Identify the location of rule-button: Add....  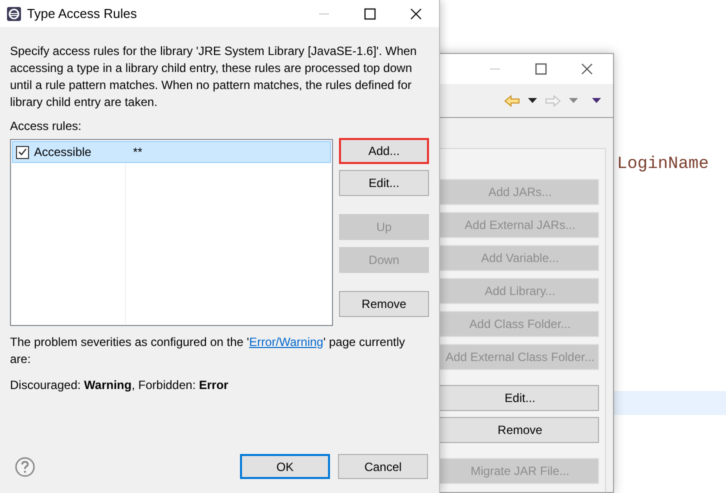
(384, 151).